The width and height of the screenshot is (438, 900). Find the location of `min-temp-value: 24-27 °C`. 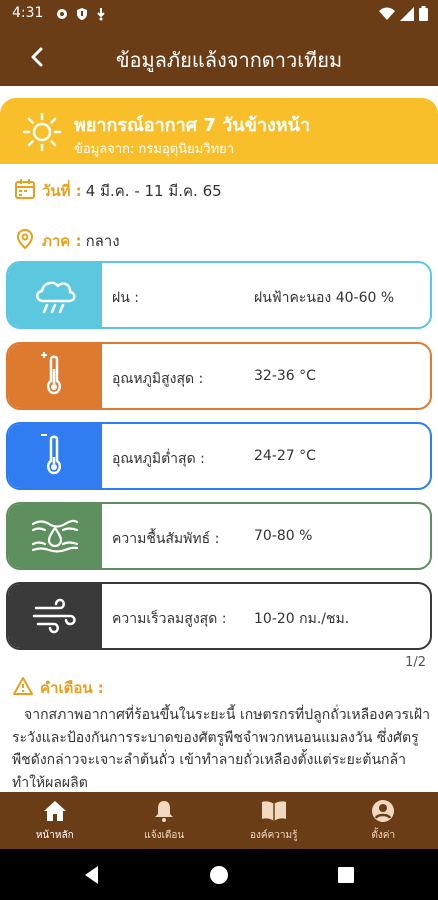

min-temp-value: 24-27 °C is located at coordinates (285, 456).